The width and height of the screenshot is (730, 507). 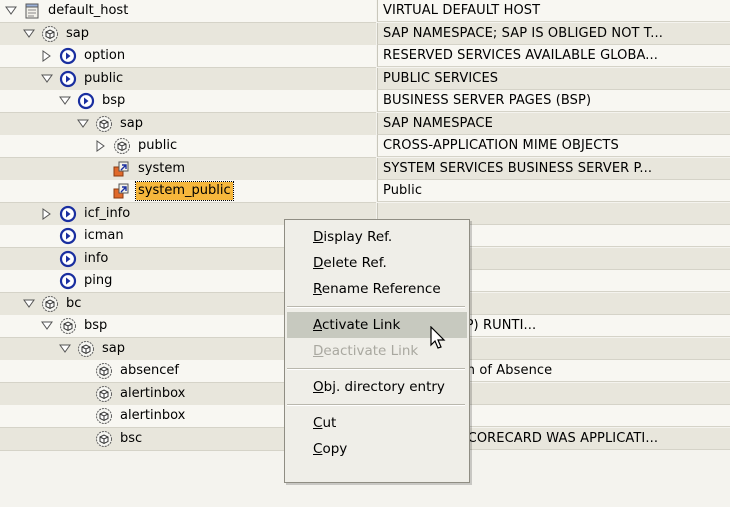 I want to click on tree-node-label-selected: system_public, so click(x=184, y=191).